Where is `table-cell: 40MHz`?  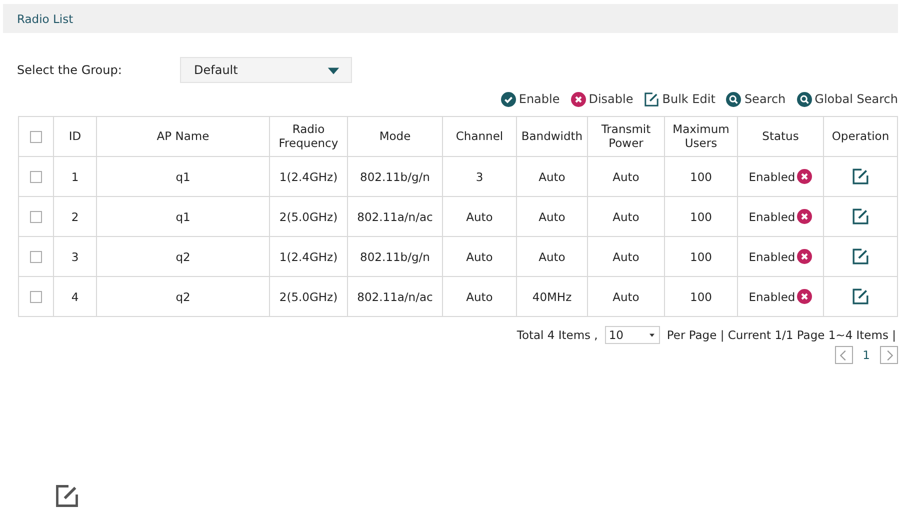
table-cell: 40MHz is located at coordinates (552, 297).